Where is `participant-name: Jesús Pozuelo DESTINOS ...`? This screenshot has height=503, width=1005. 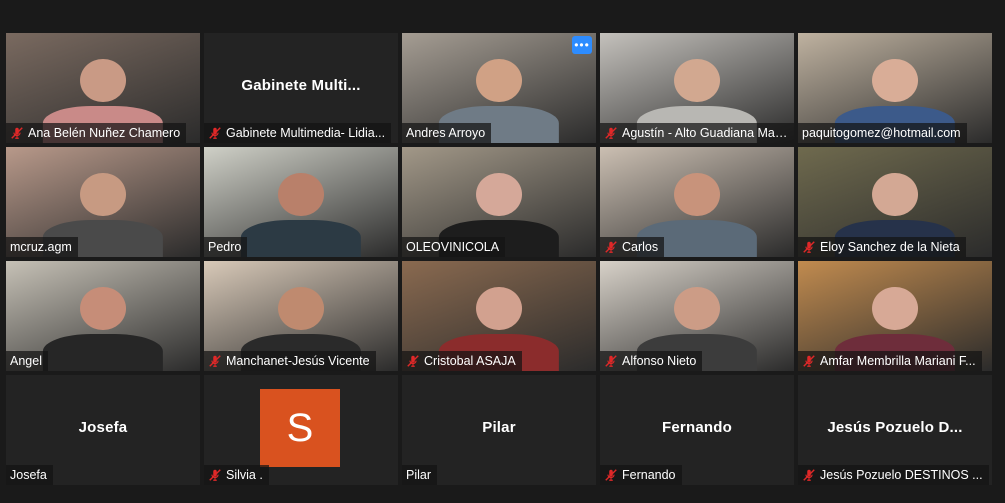
participant-name: Jesús Pozuelo DESTINOS ... is located at coordinates (901, 475).